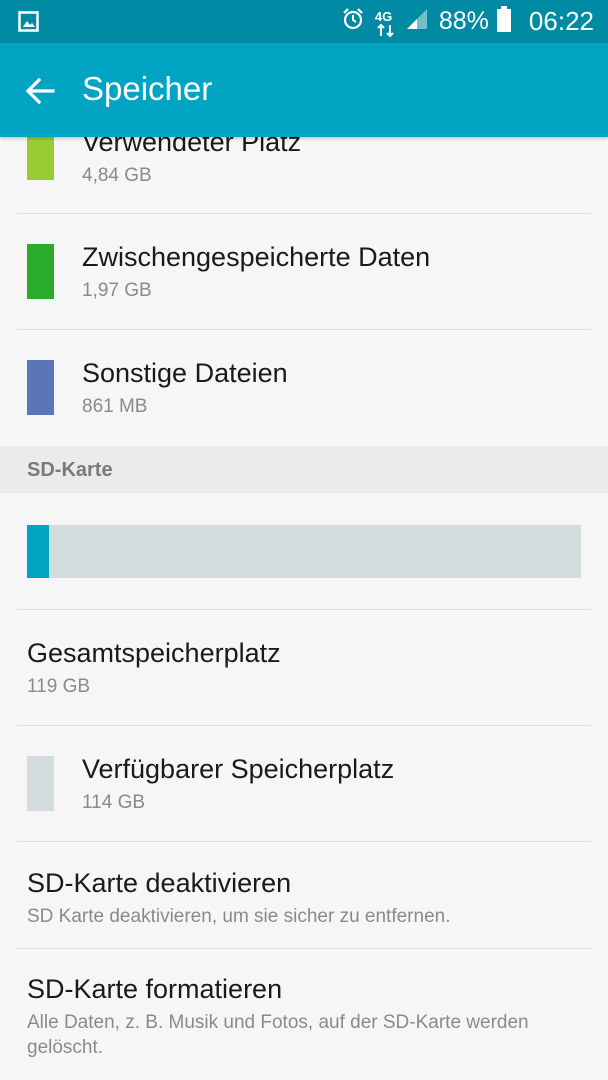  What do you see at coordinates (304, 388) in the screenshot?
I see `list-item-other-files: Sonstige Dateien 861 MB` at bounding box center [304, 388].